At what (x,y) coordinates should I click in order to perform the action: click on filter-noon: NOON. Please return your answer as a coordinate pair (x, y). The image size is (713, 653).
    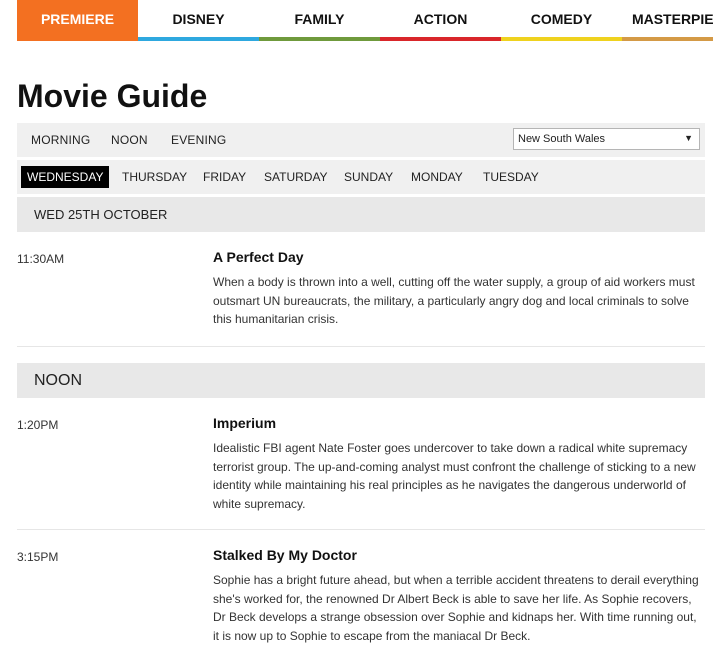
    Looking at the image, I should click on (129, 140).